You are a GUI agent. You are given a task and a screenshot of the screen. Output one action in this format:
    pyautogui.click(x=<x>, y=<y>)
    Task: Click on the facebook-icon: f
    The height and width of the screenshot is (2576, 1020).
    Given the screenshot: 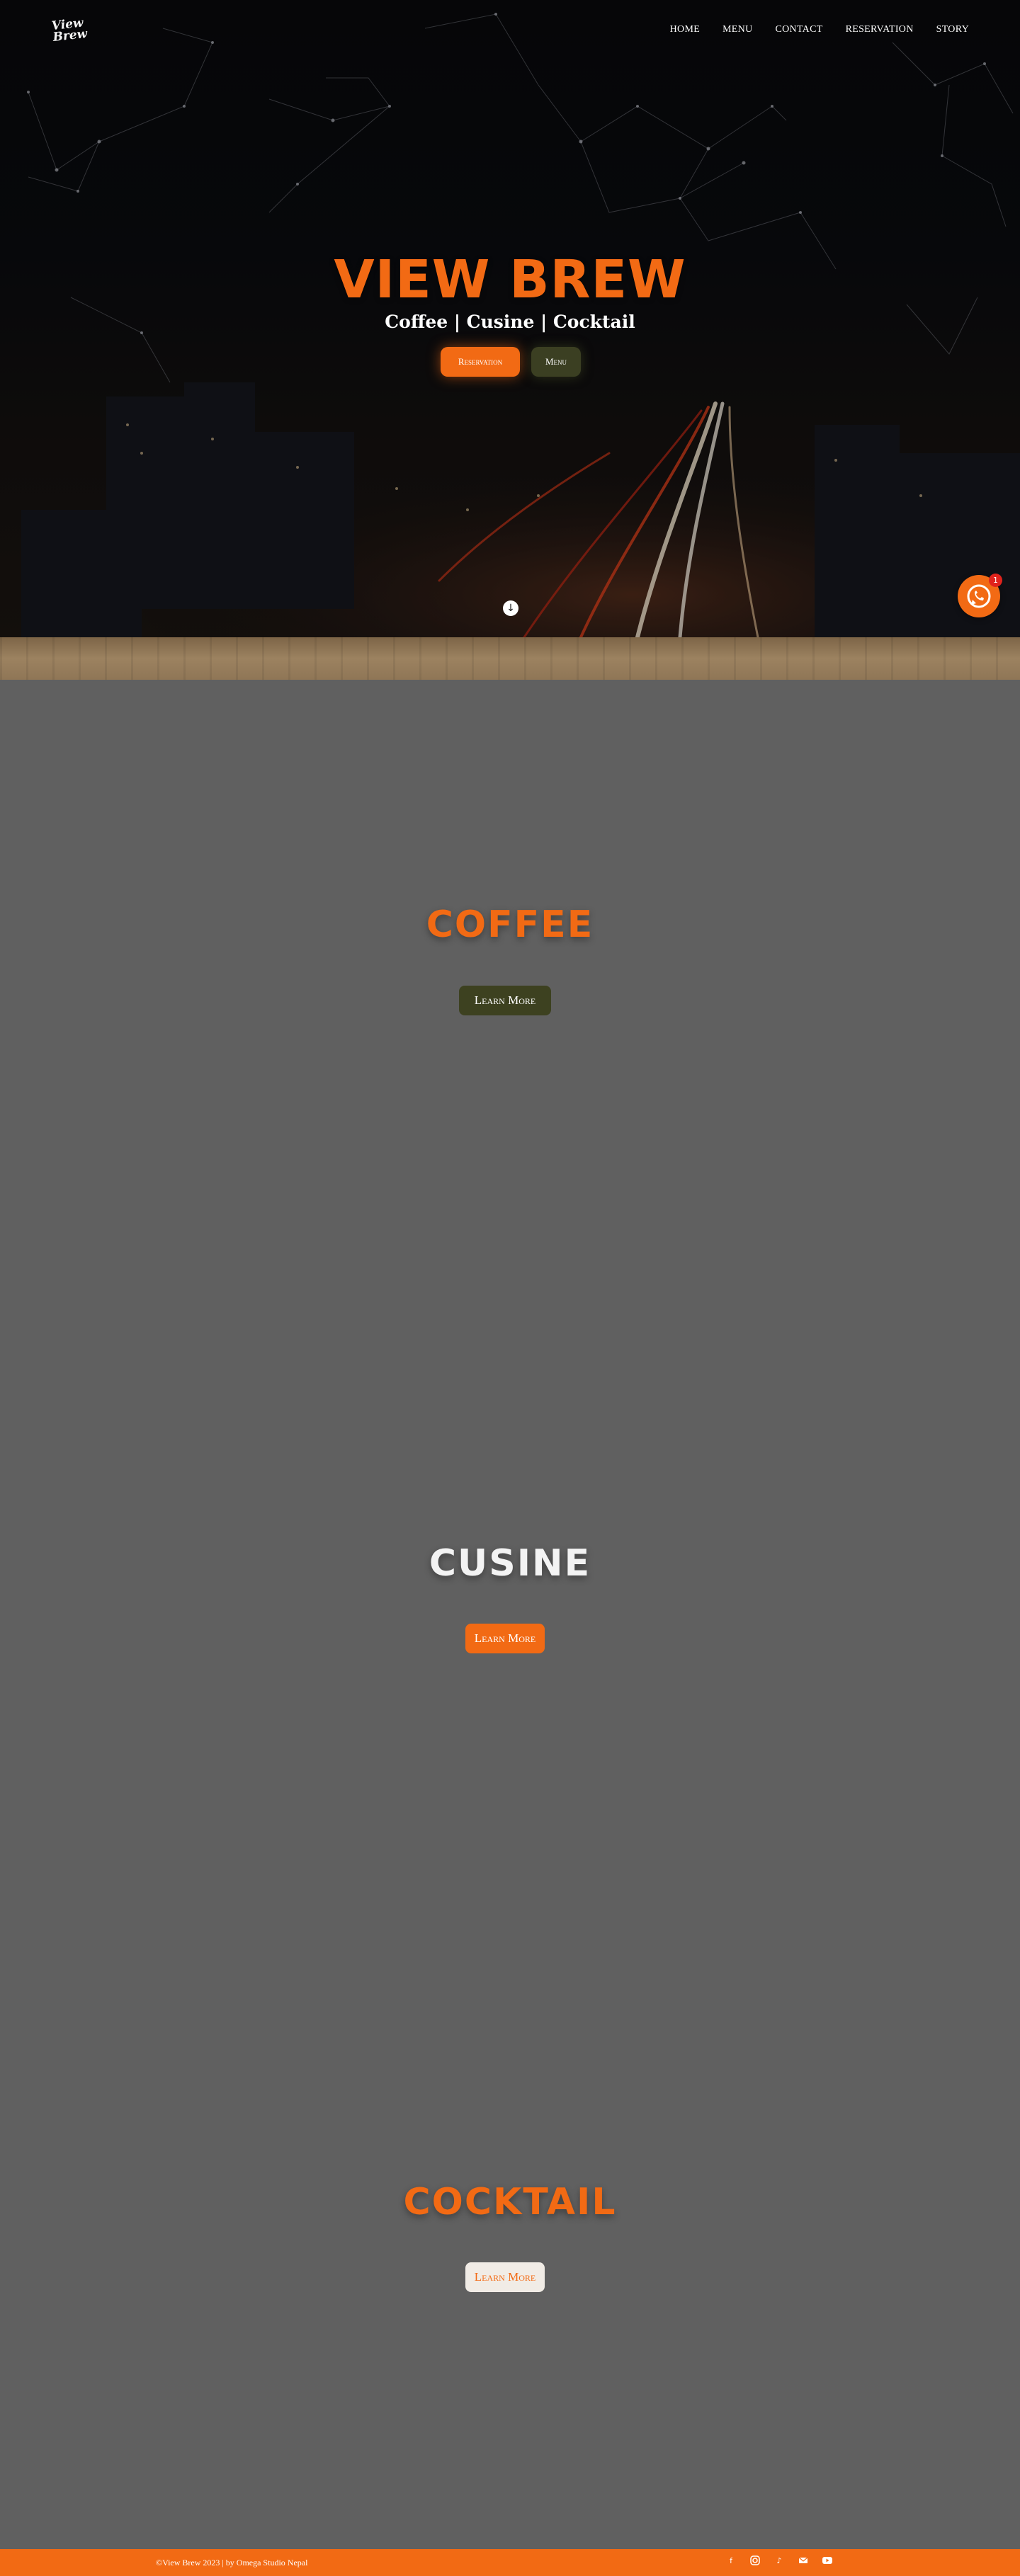 What is the action you would take?
    pyautogui.click(x=731, y=2561)
    